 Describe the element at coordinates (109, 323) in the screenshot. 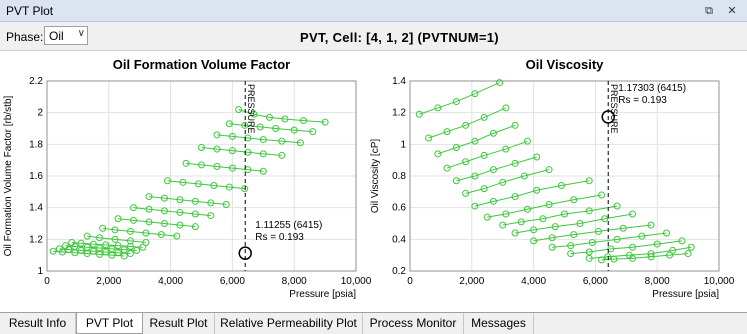

I see `tab-pvt-plot: PVT Plot` at that location.